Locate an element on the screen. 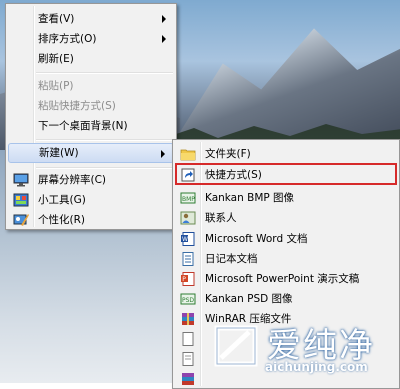 The width and height of the screenshot is (400, 389). menu-item-paste: 粘贴(P) is located at coordinates (91, 86).